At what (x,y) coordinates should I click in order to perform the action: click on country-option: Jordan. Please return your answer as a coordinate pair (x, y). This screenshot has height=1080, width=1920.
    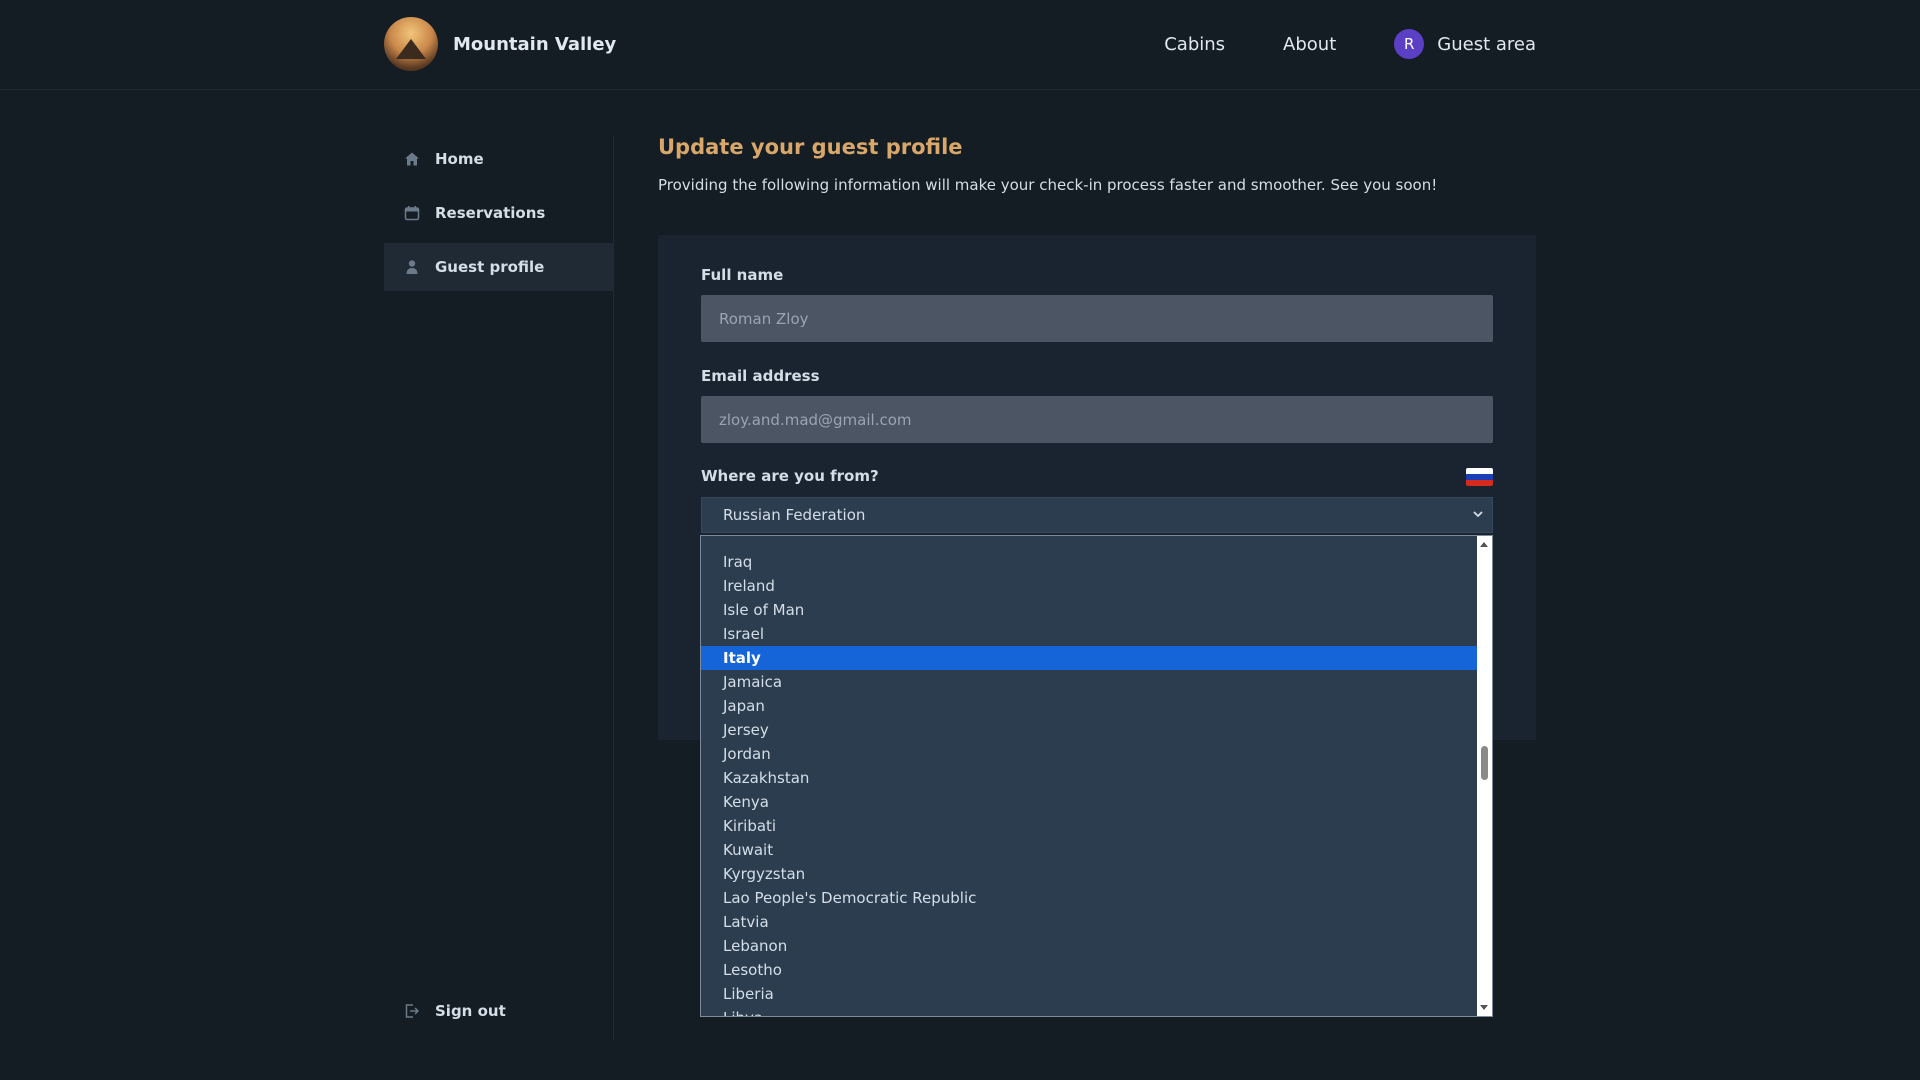
    Looking at the image, I should click on (1089, 754).